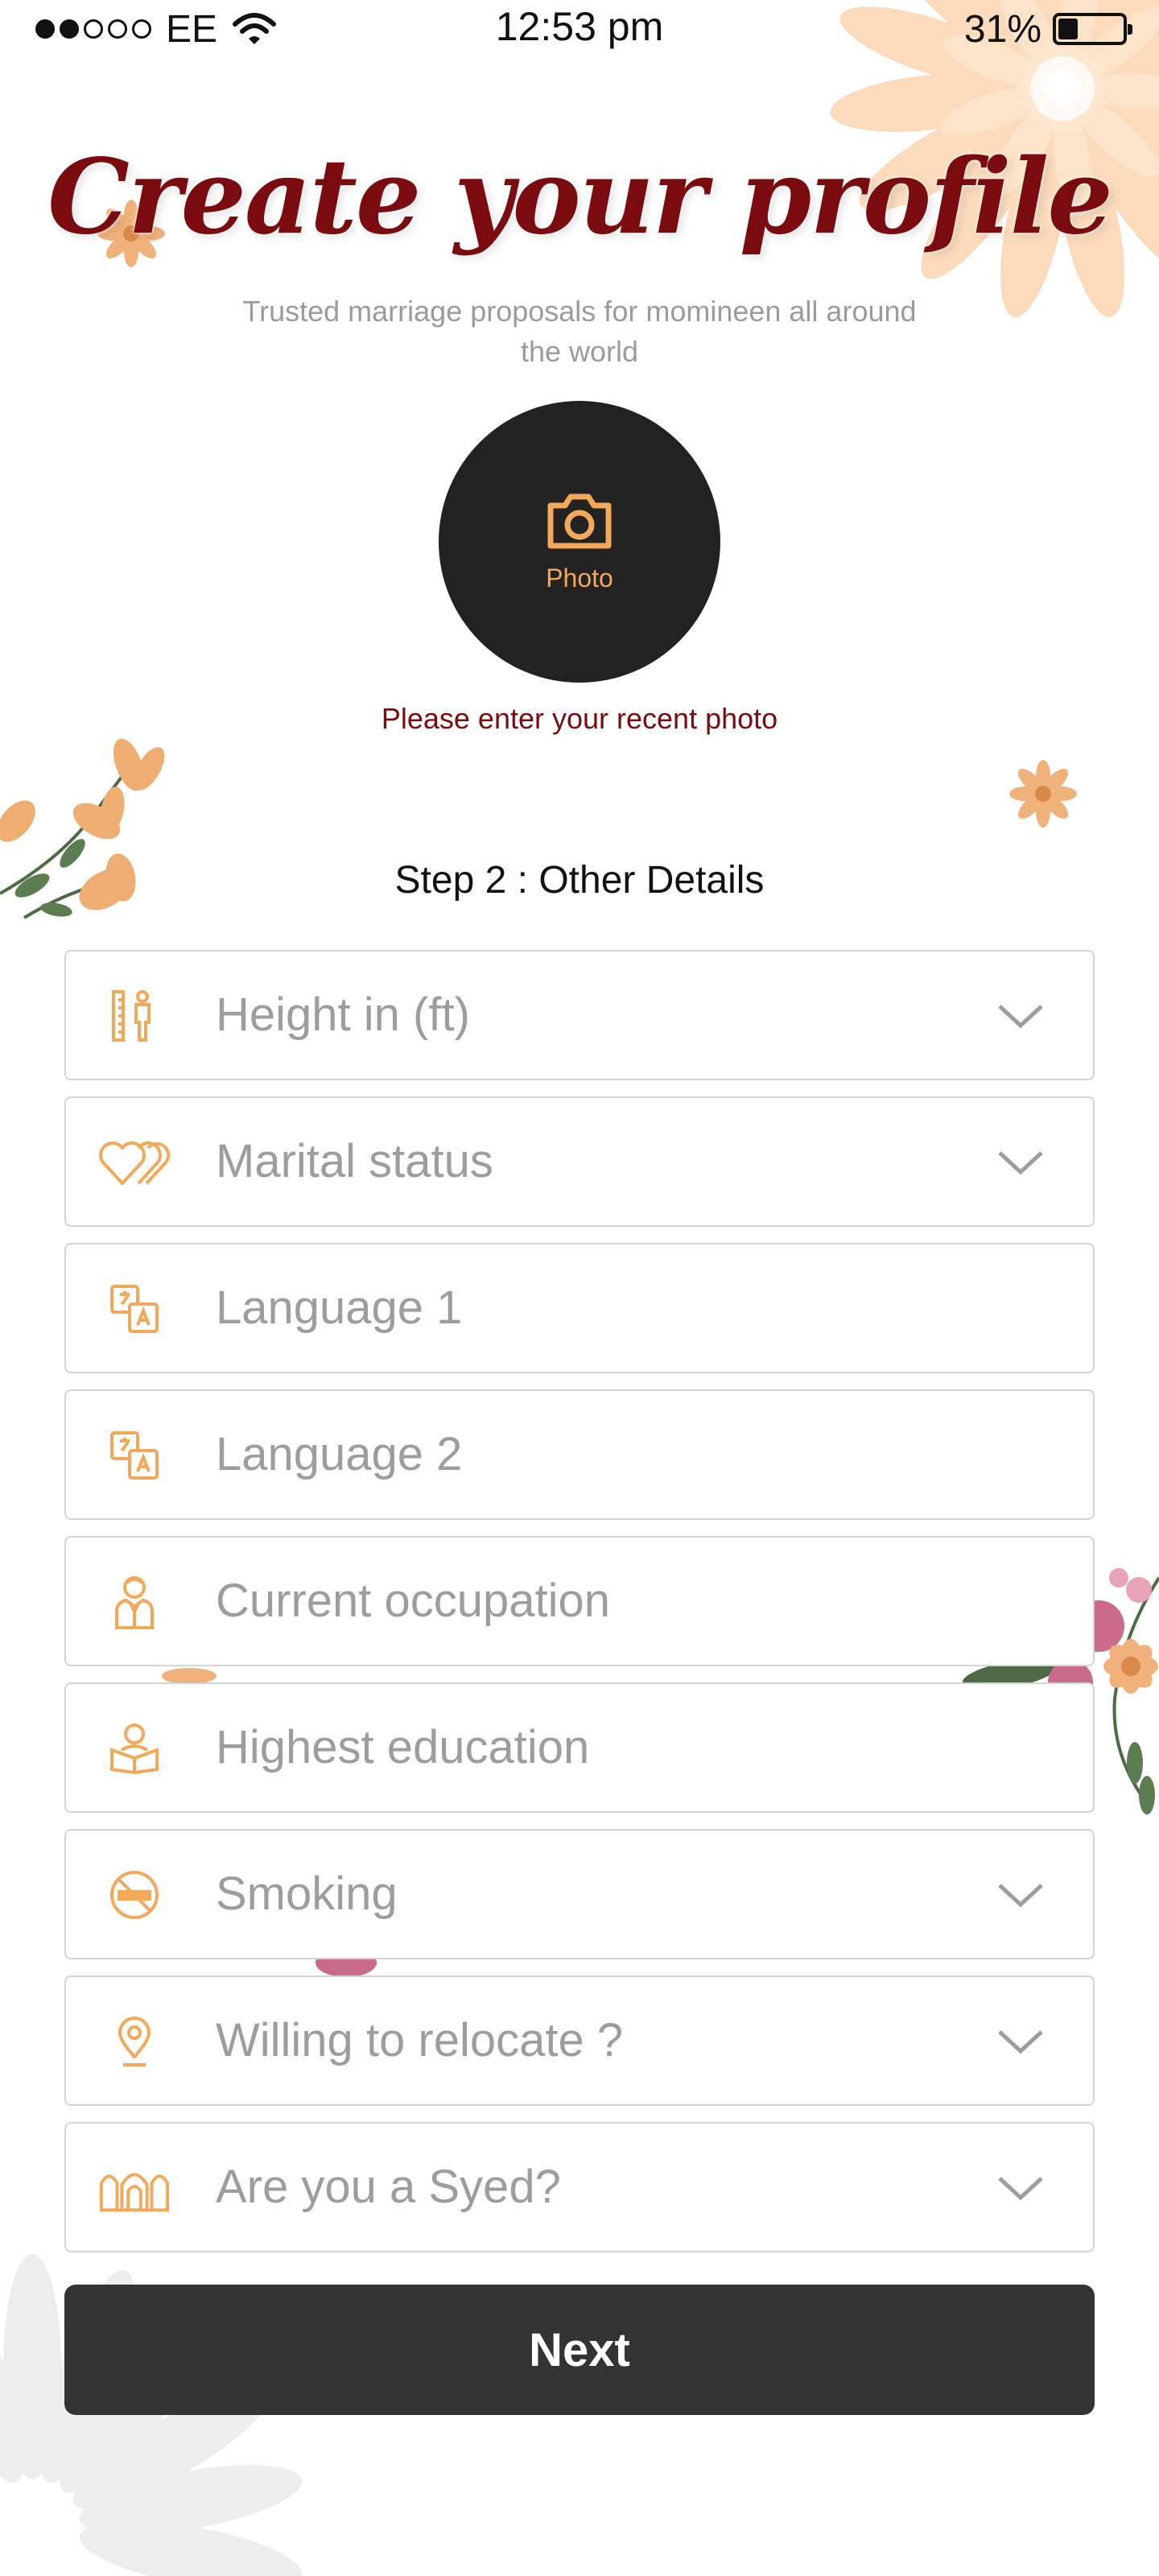 This screenshot has width=1159, height=2576. I want to click on battery-percentage: 31%, so click(1002, 29).